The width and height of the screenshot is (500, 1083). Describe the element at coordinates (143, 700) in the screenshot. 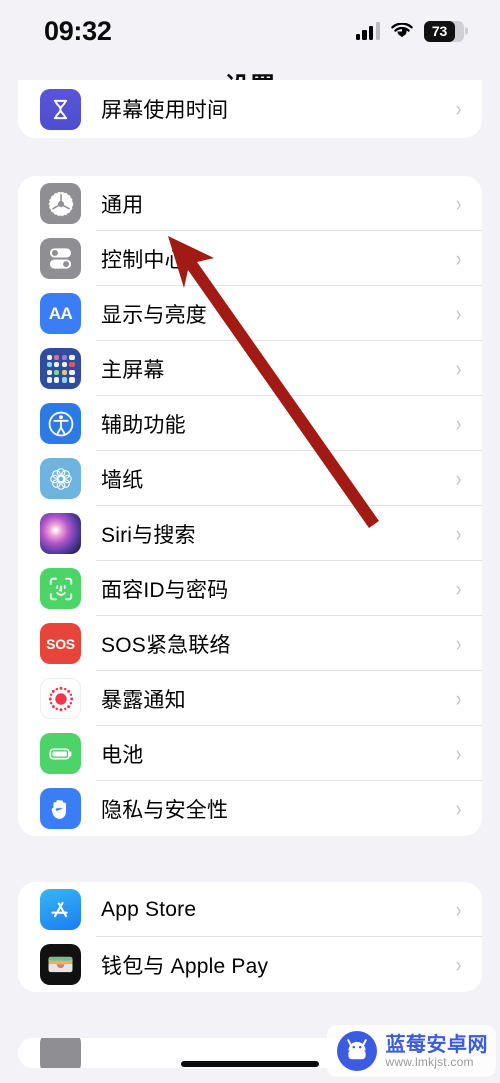

I see `settings-row-label: 暴露通知` at that location.